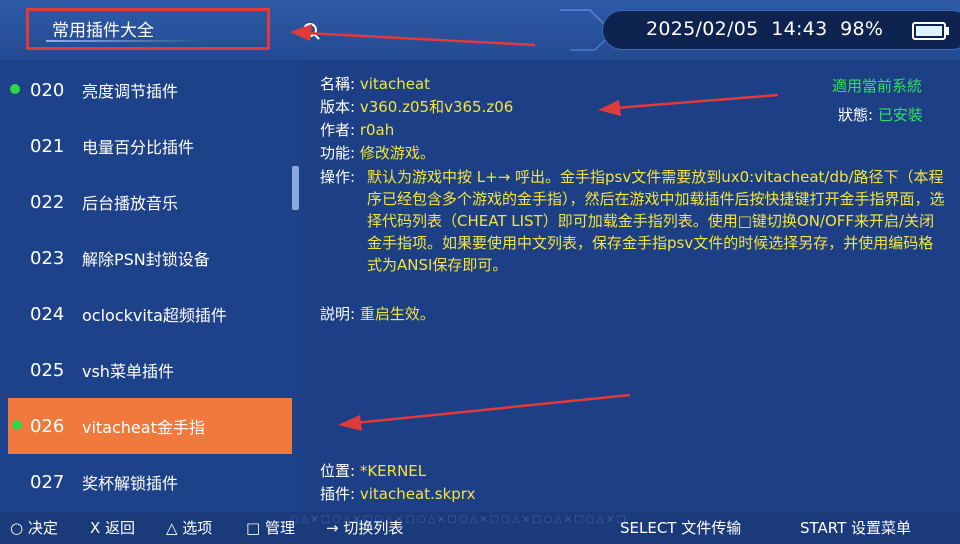  Describe the element at coordinates (436, 107) in the screenshot. I see `version-value: v360.z05和v365.z06` at that location.